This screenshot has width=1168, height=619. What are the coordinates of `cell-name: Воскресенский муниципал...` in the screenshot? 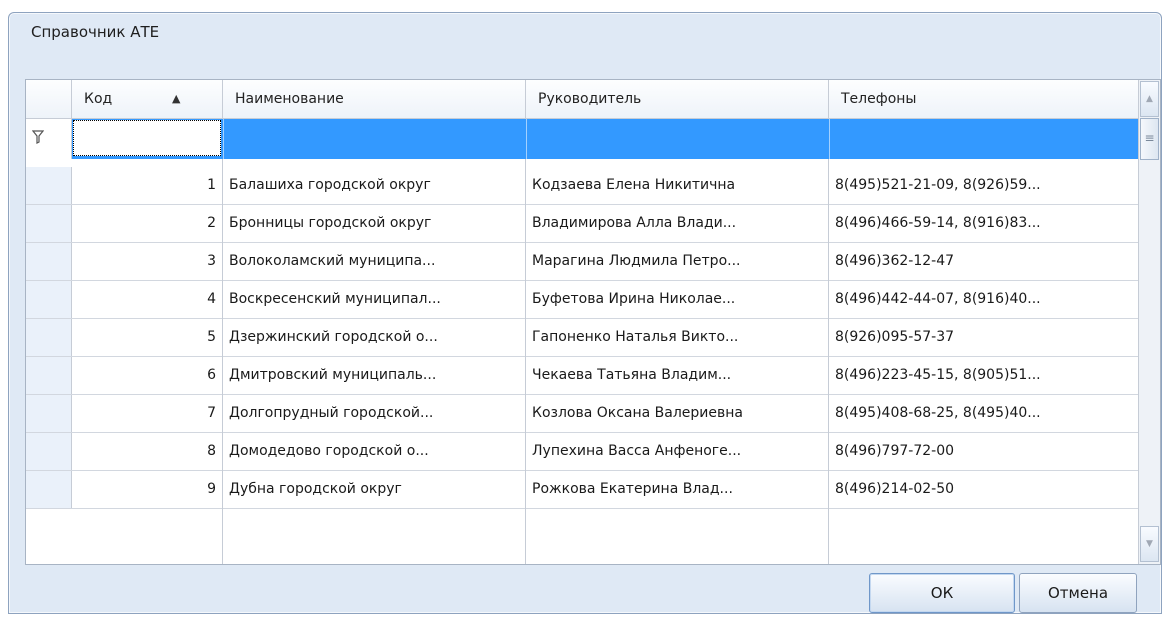 It's located at (335, 299).